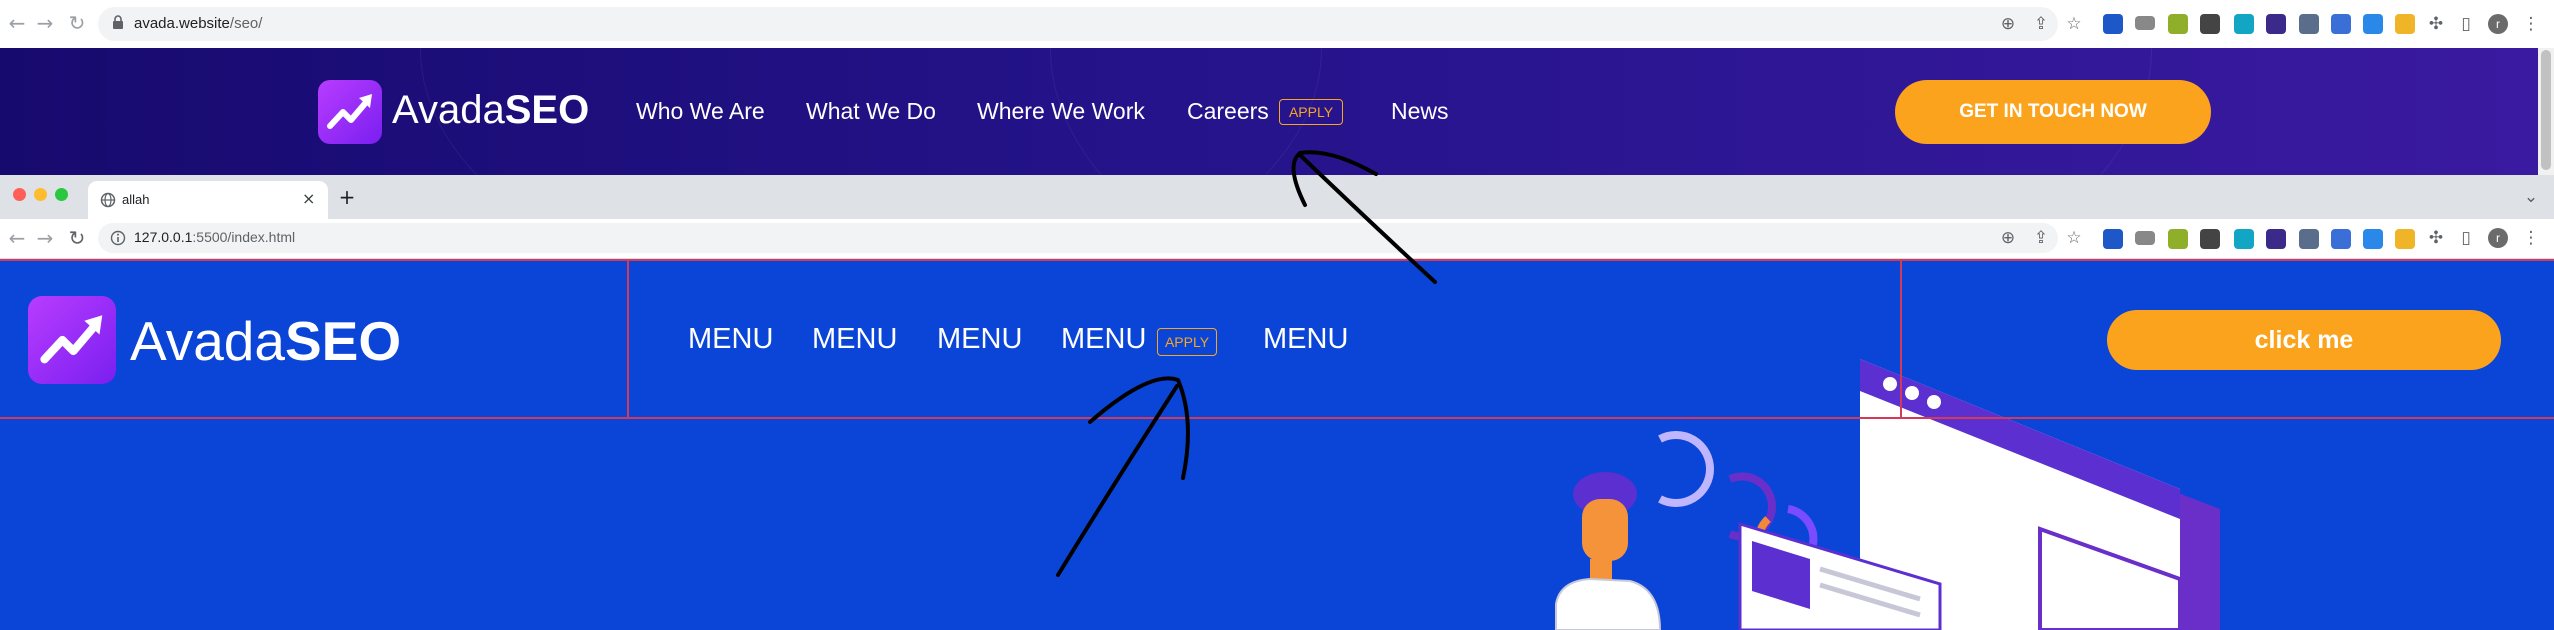 The height and width of the screenshot is (630, 2554). I want to click on close-icon: ×, so click(308, 198).